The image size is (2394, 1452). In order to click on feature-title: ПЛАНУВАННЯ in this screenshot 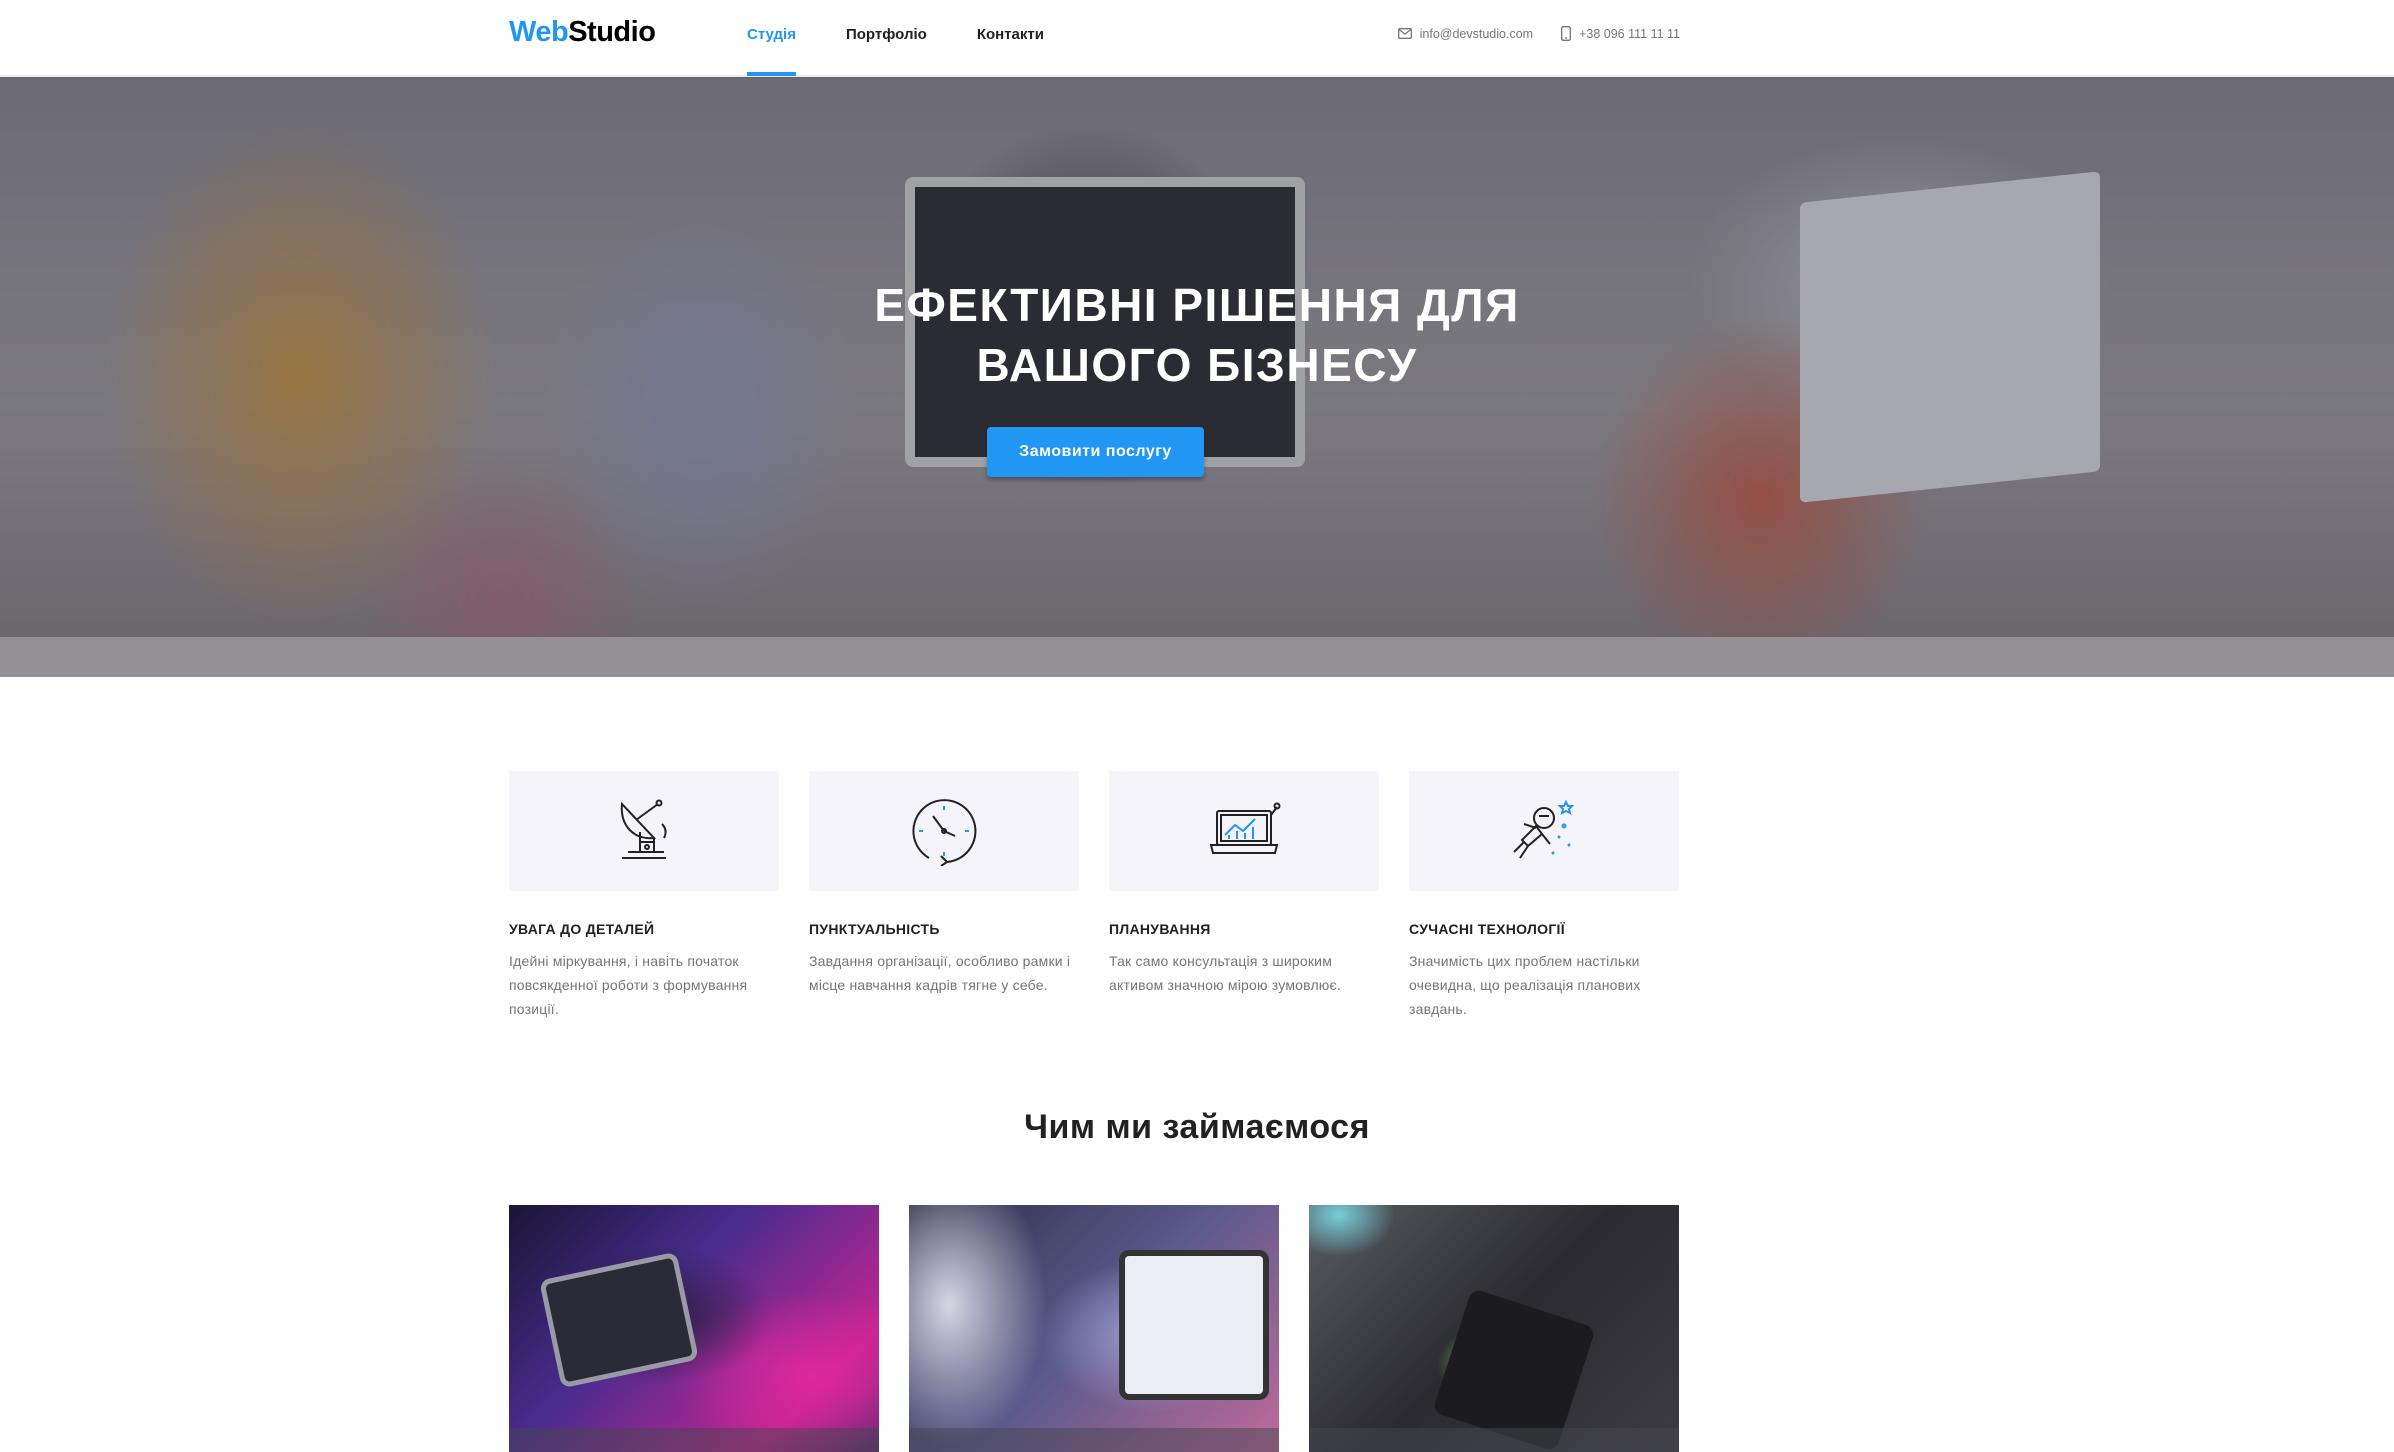, I will do `click(1160, 929)`.